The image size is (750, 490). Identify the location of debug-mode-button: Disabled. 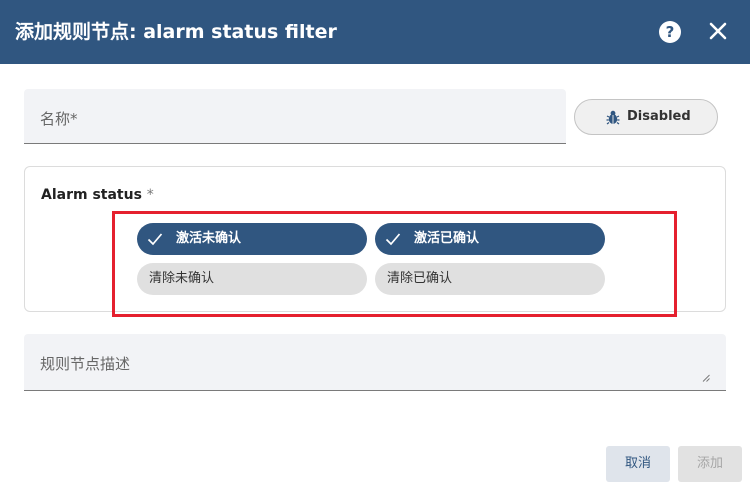
(646, 117).